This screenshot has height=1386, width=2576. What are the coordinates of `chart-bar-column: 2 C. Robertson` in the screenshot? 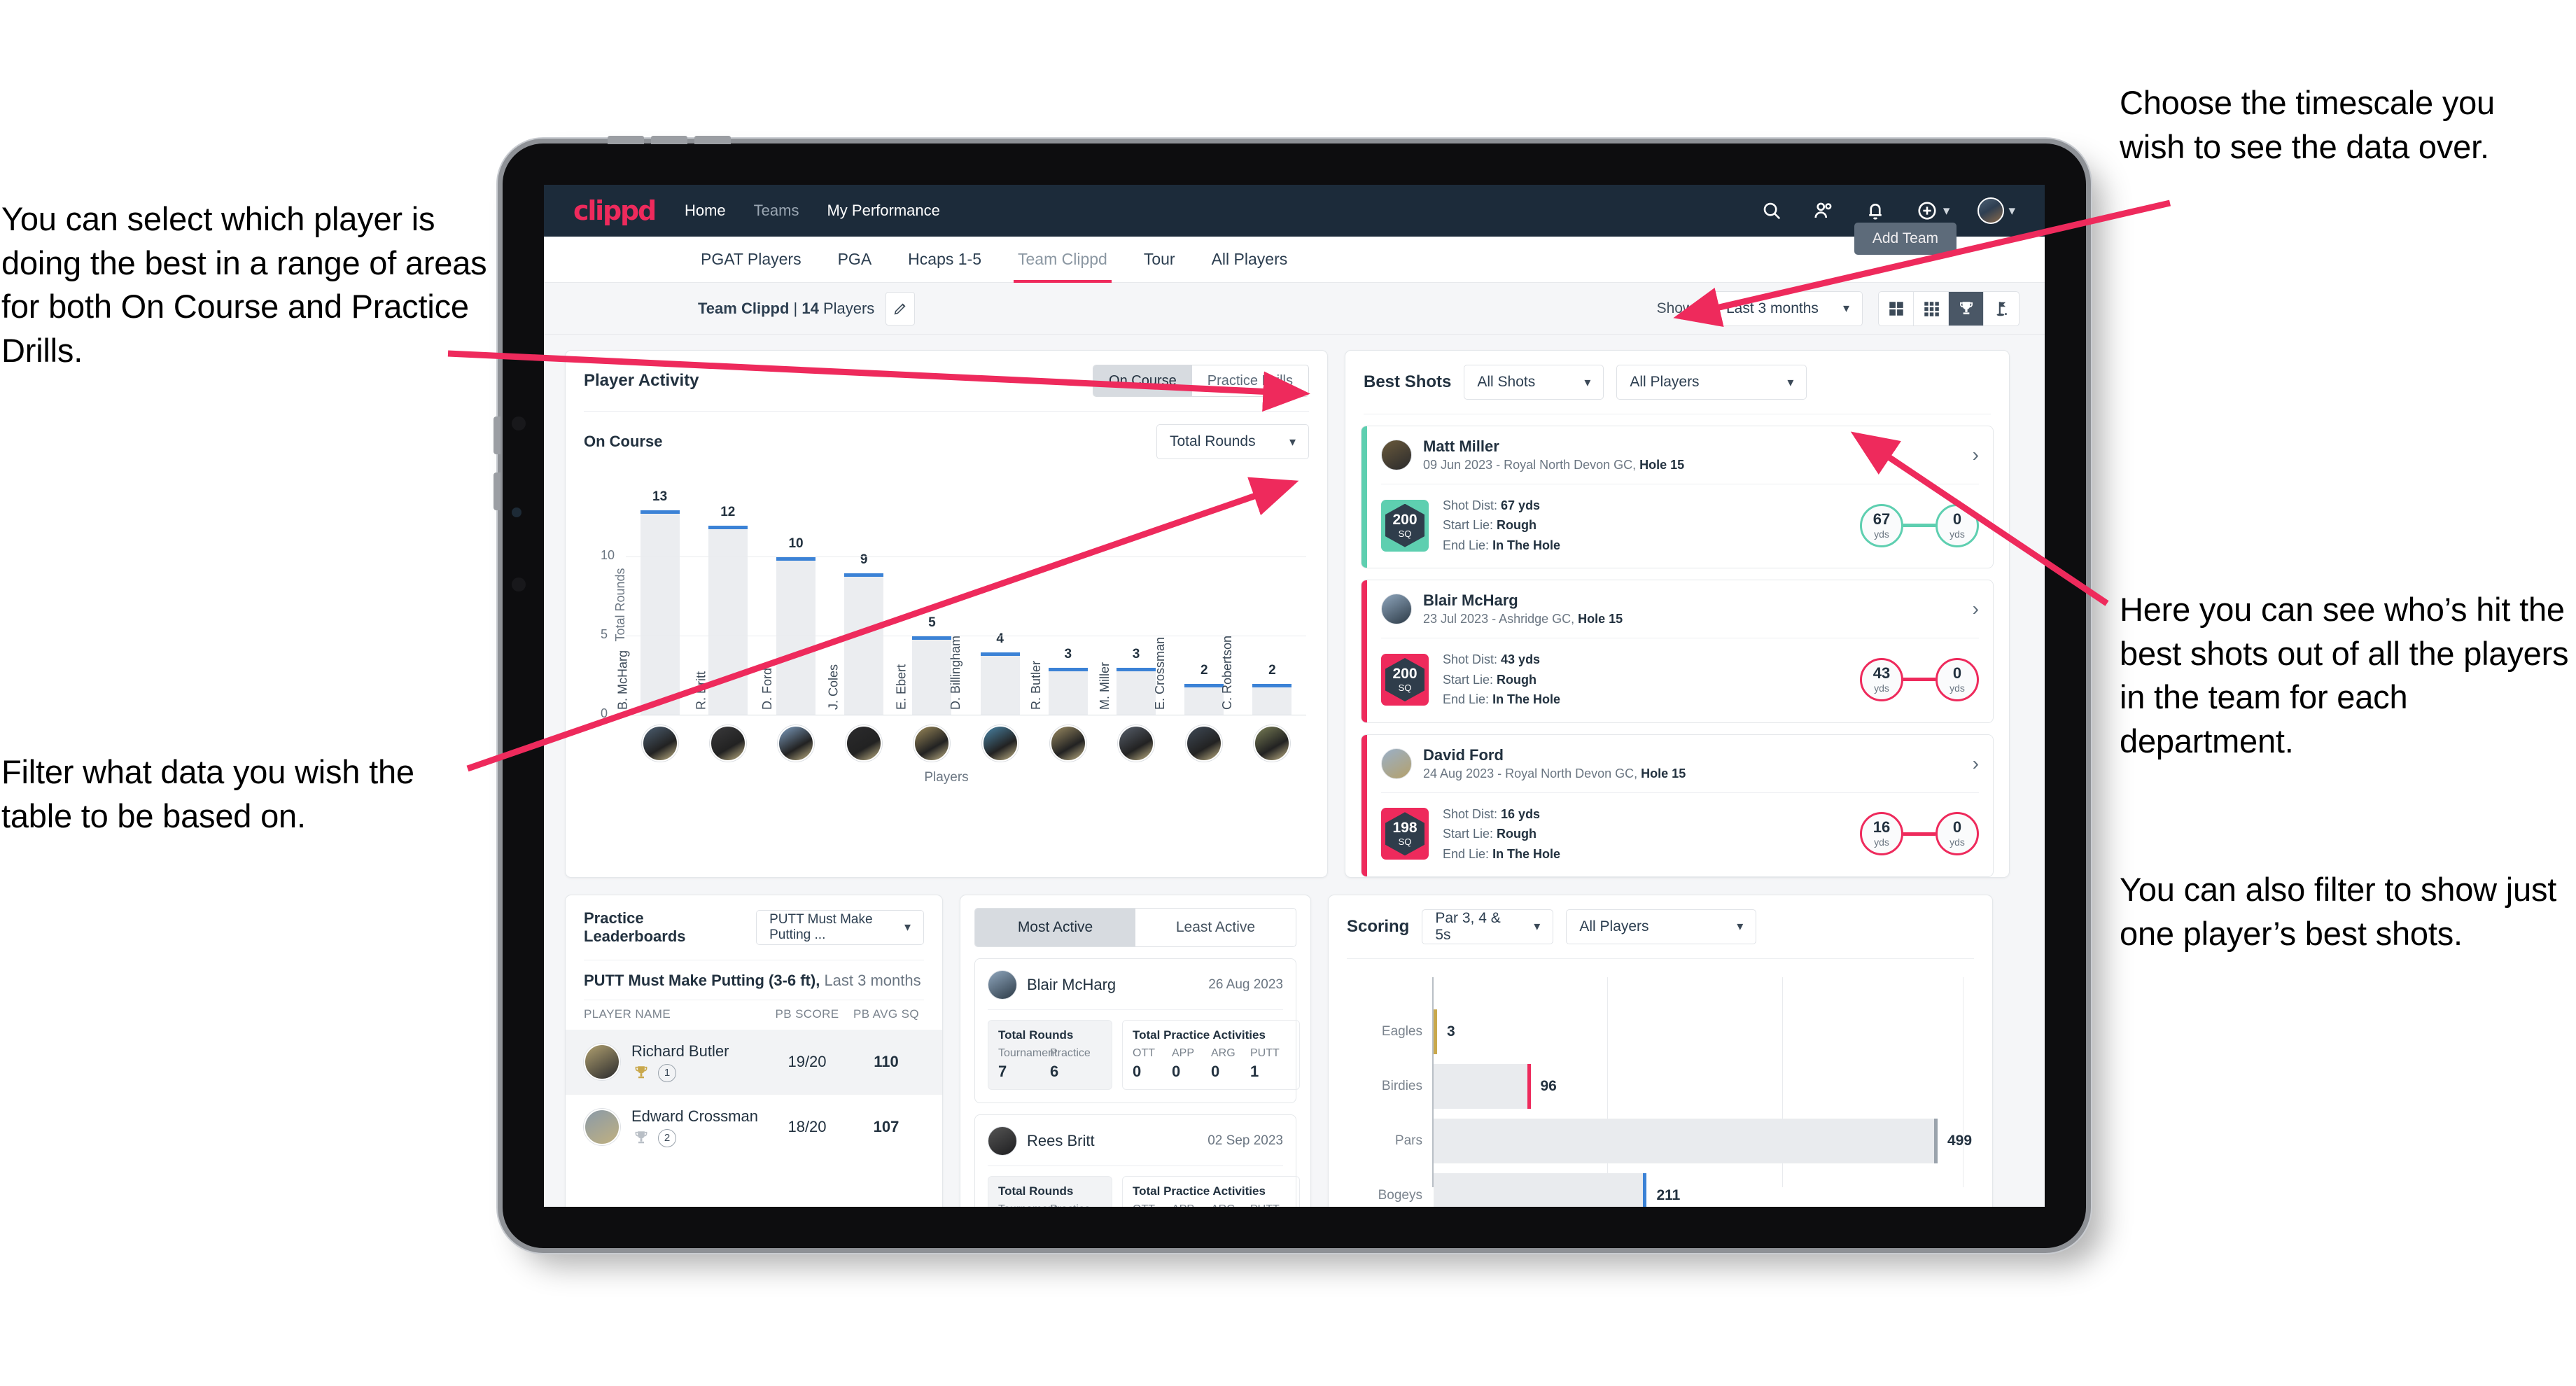 It's located at (1263, 604).